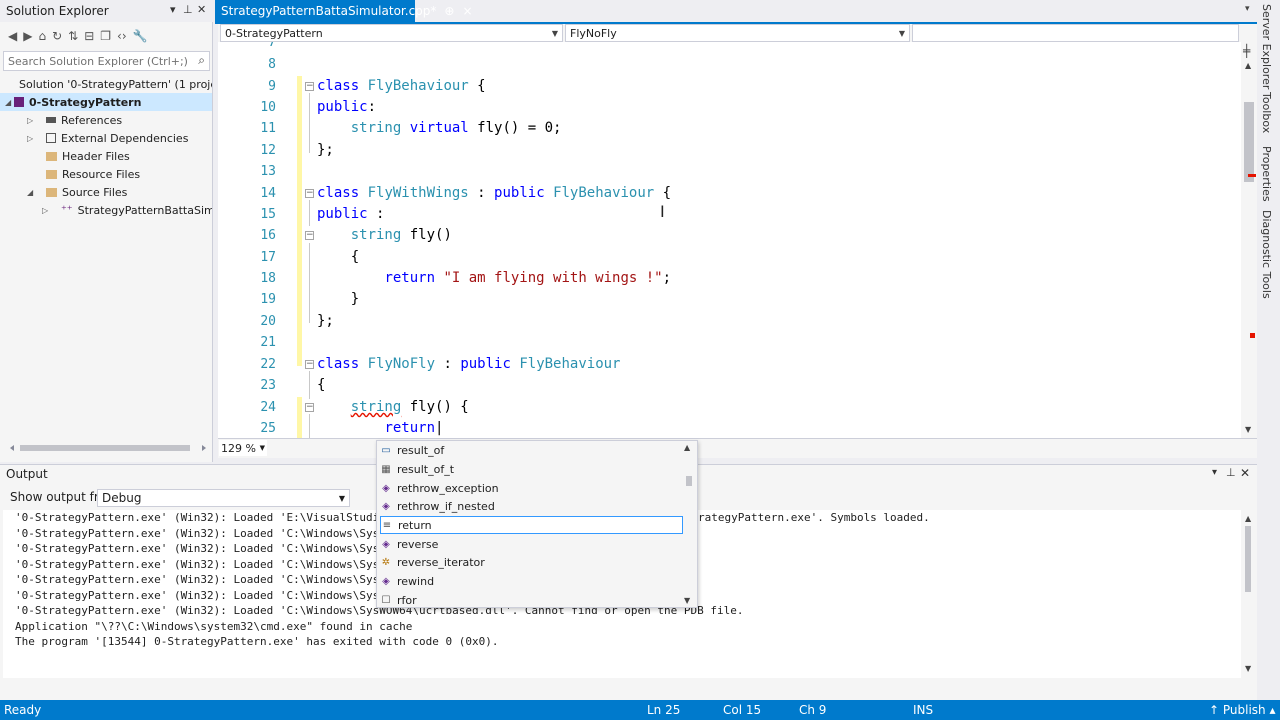 Image resolution: width=1280 pixels, height=720 pixels. Describe the element at coordinates (106, 138) in the screenshot. I see `tree-item-external-dependencies: ▷ External Dependencies` at that location.